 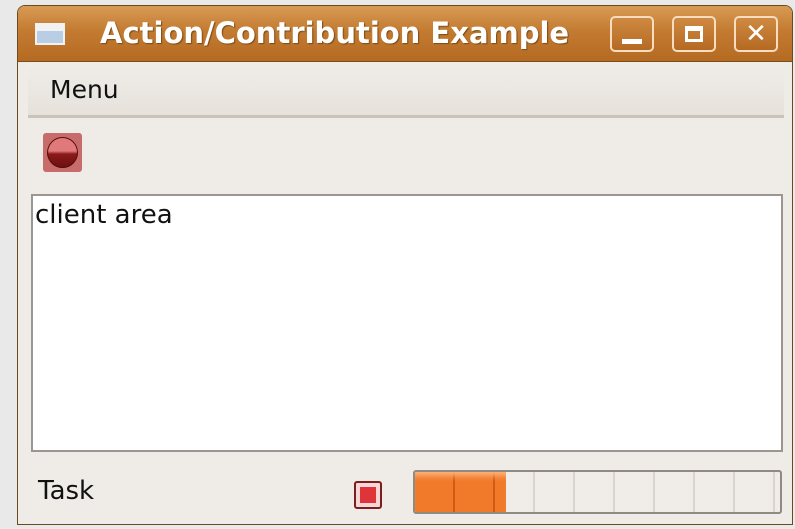 What do you see at coordinates (632, 41) in the screenshot?
I see `minimize-icon` at bounding box center [632, 41].